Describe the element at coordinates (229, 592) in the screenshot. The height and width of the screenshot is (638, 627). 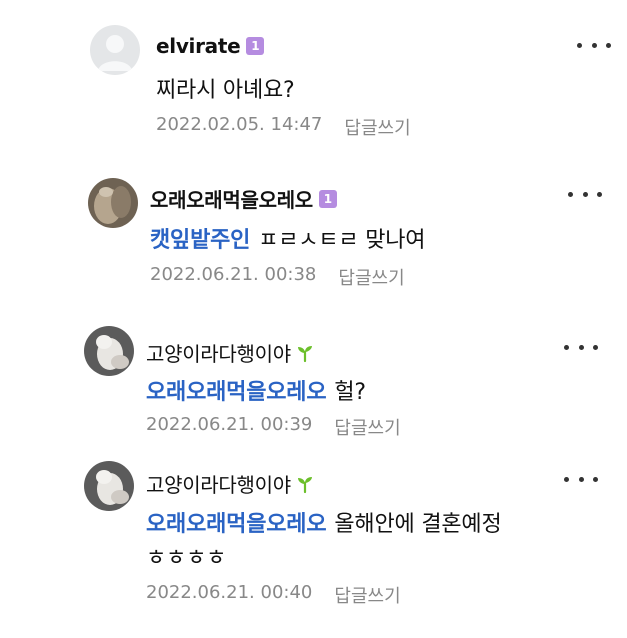
I see `comment-date: 2022.06.21. 00:40` at that location.